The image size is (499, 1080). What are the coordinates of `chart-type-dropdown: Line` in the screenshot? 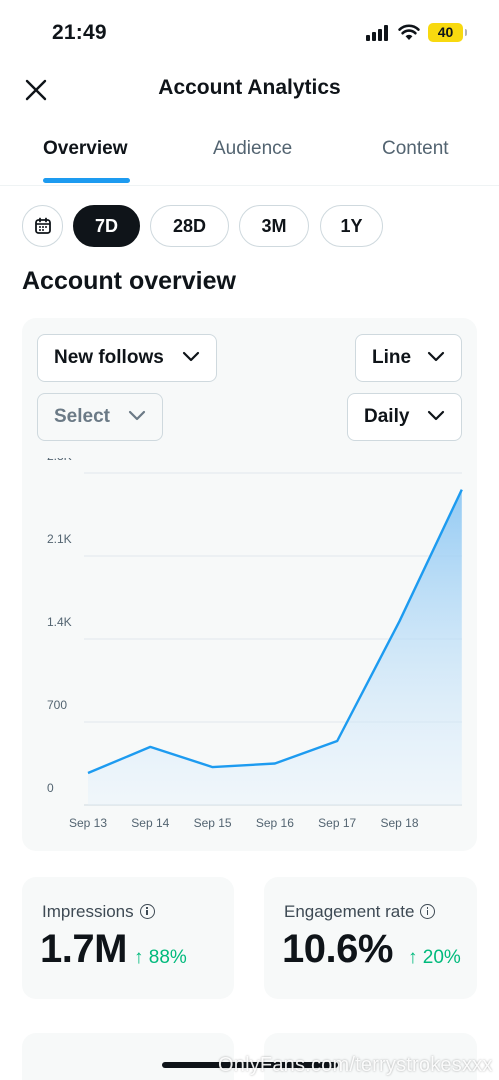 It's located at (408, 358).